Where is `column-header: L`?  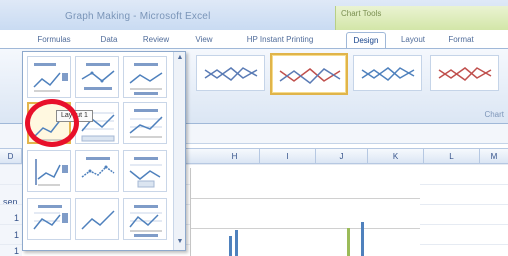 column-header: L is located at coordinates (452, 156).